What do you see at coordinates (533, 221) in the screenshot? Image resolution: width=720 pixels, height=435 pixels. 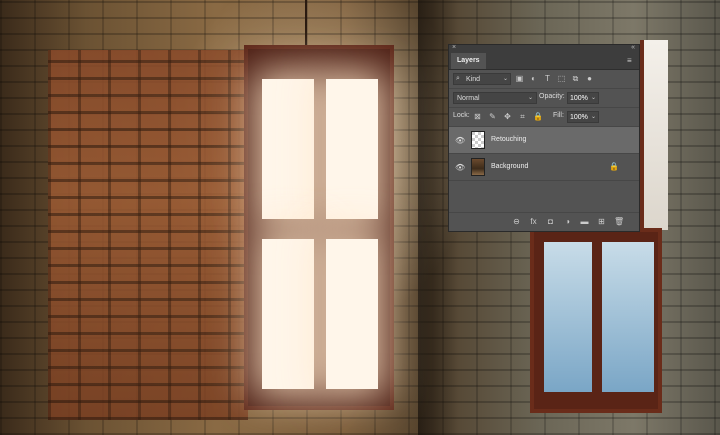 I see `fx-icon: fx` at bounding box center [533, 221].